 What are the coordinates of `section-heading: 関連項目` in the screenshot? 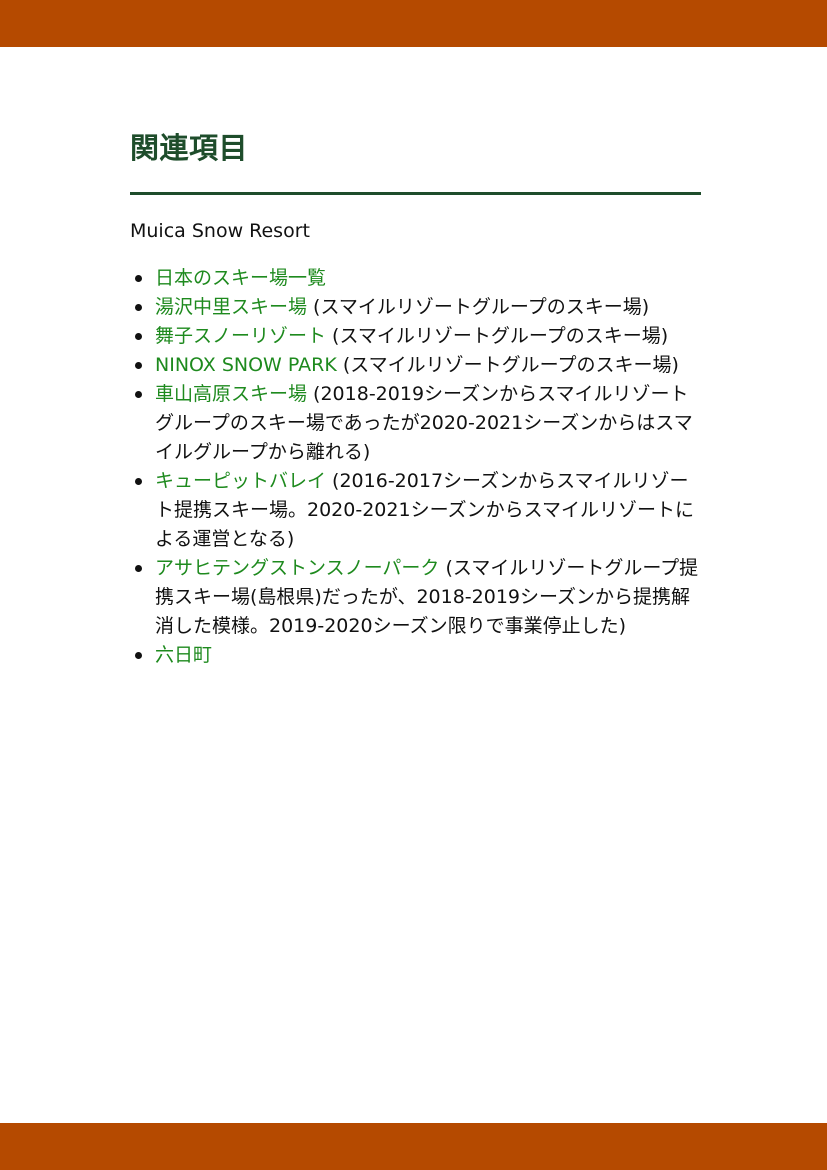 It's located at (189, 148).